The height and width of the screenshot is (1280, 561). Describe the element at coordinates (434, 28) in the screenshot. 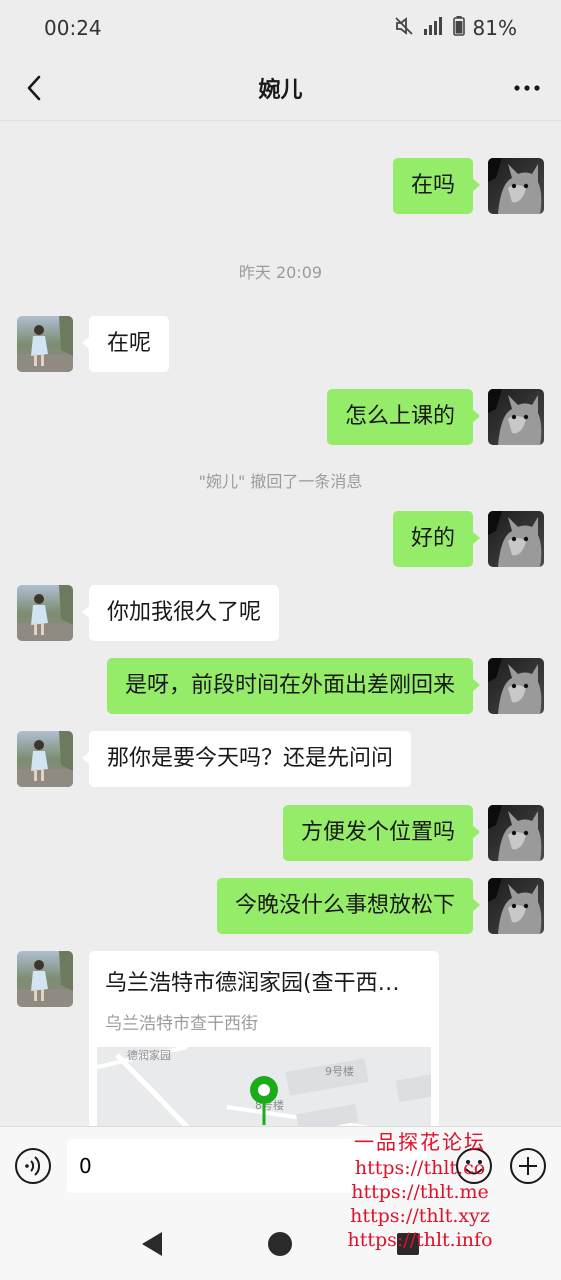

I see `signal-icon` at that location.